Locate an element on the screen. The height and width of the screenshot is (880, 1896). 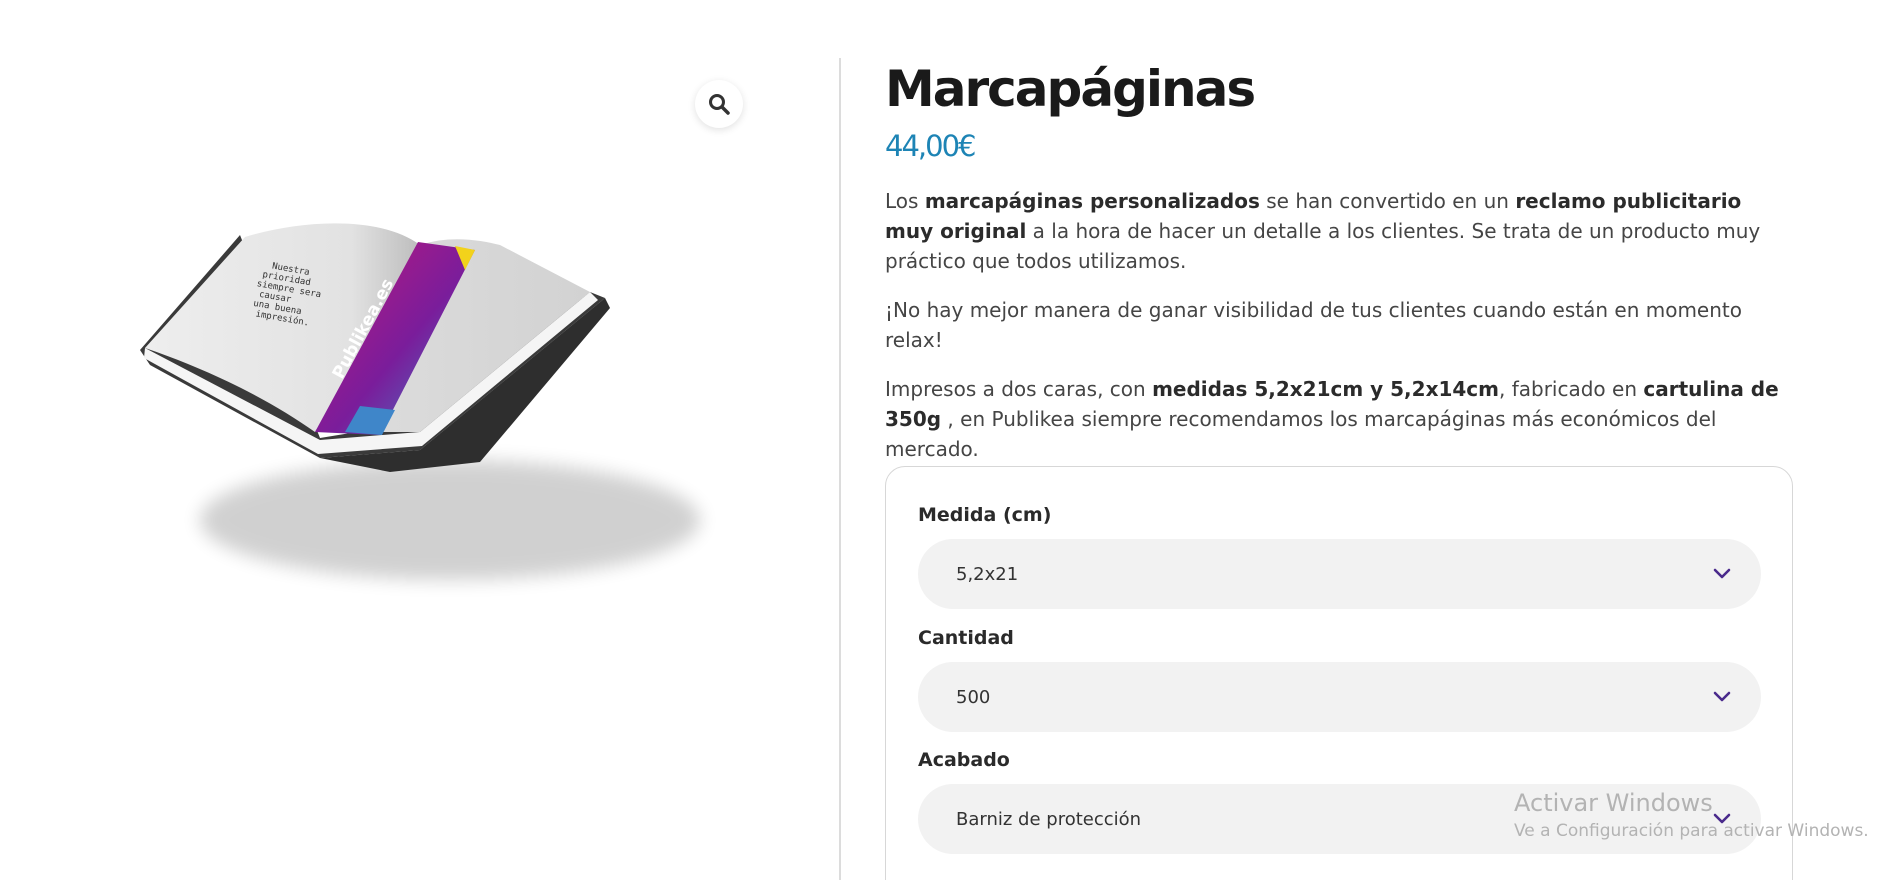
product-title: Marcapáginas is located at coordinates (1070, 89).